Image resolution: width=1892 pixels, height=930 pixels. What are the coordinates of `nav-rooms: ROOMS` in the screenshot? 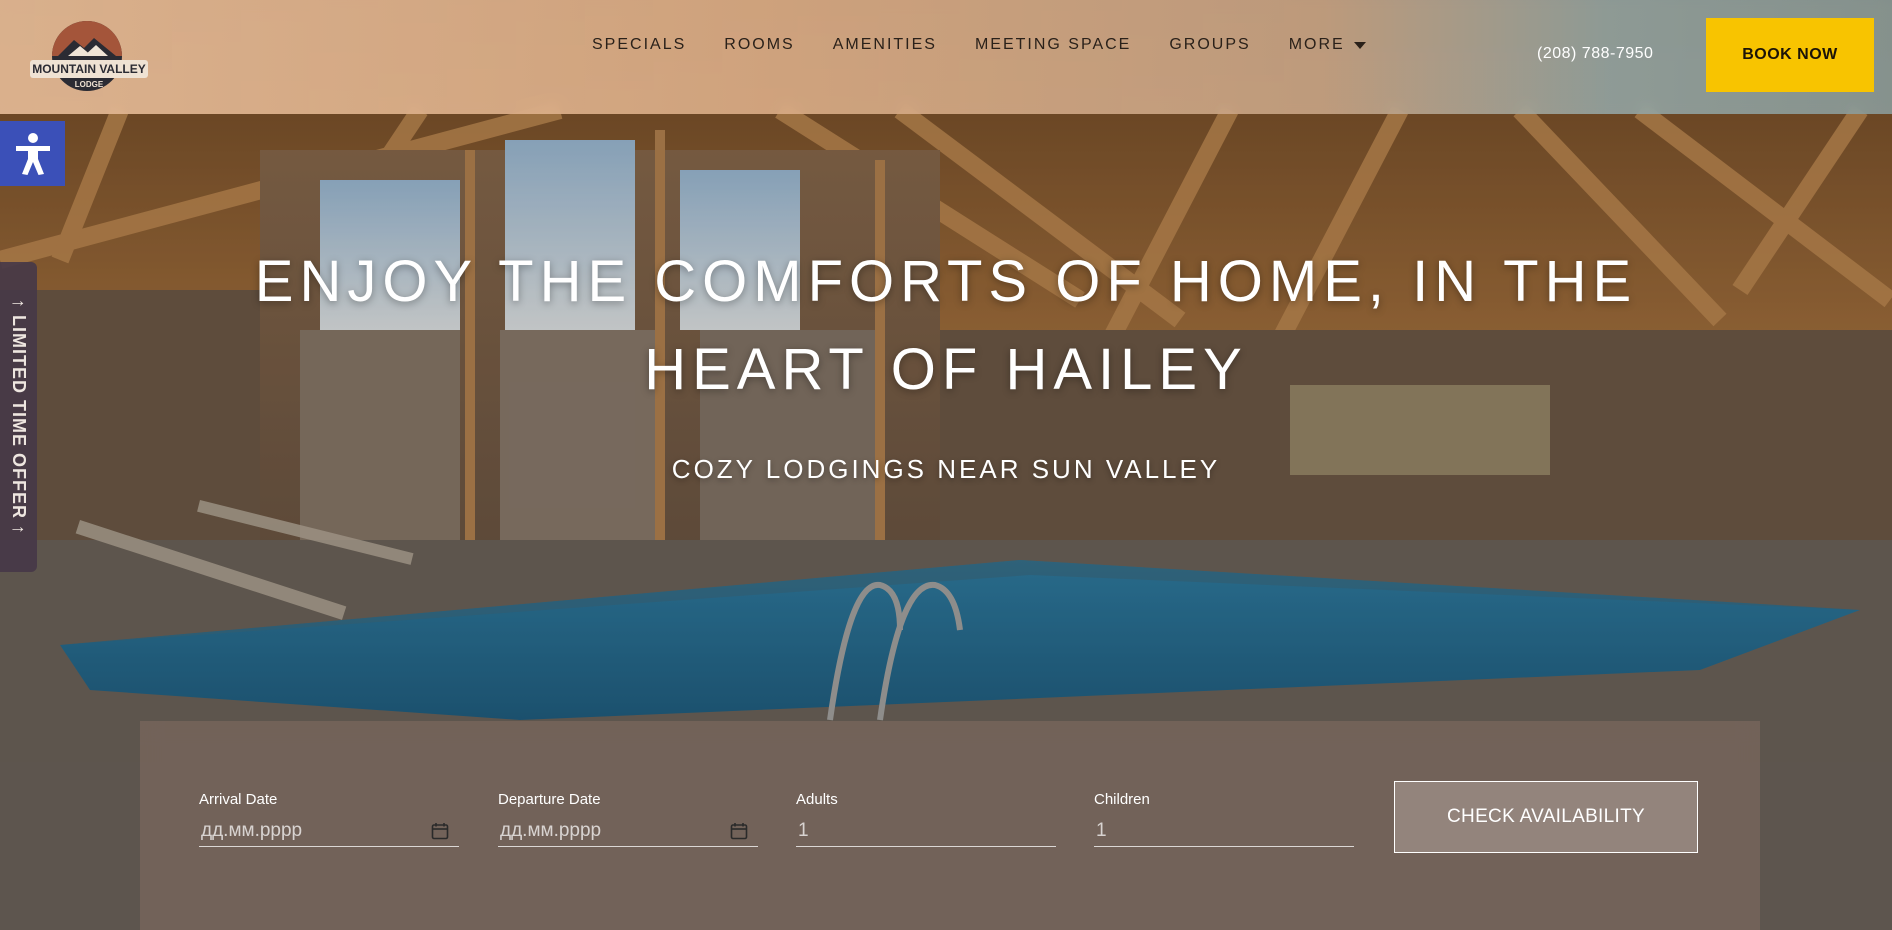 It's located at (759, 45).